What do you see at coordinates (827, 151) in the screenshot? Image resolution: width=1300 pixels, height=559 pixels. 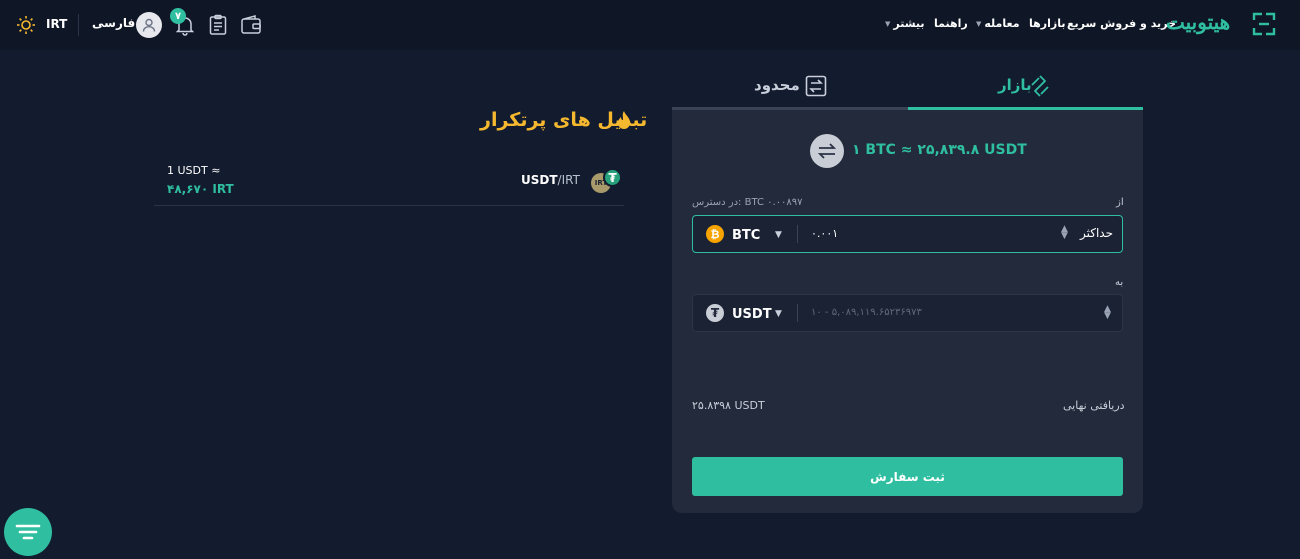 I see `swap-button` at bounding box center [827, 151].